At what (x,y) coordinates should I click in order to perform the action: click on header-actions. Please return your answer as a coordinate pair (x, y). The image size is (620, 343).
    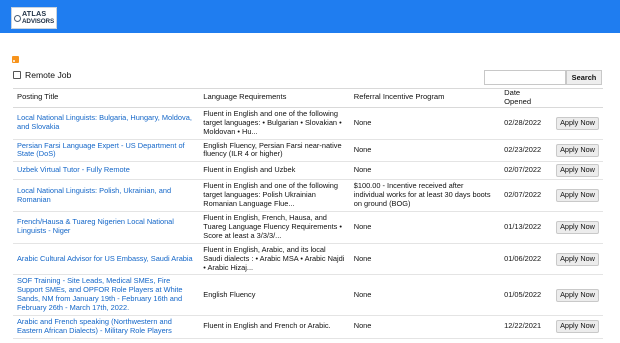
    Looking at the image, I should click on (577, 98).